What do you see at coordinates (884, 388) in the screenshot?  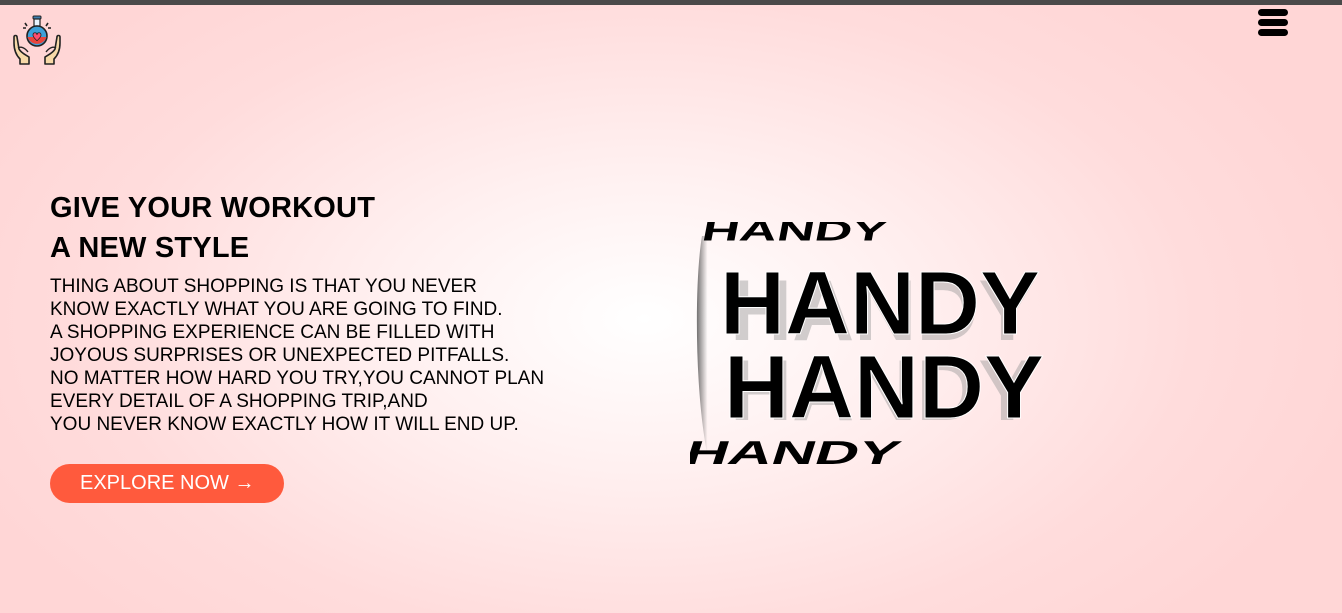 I see `art-word-main: HANDY` at bounding box center [884, 388].